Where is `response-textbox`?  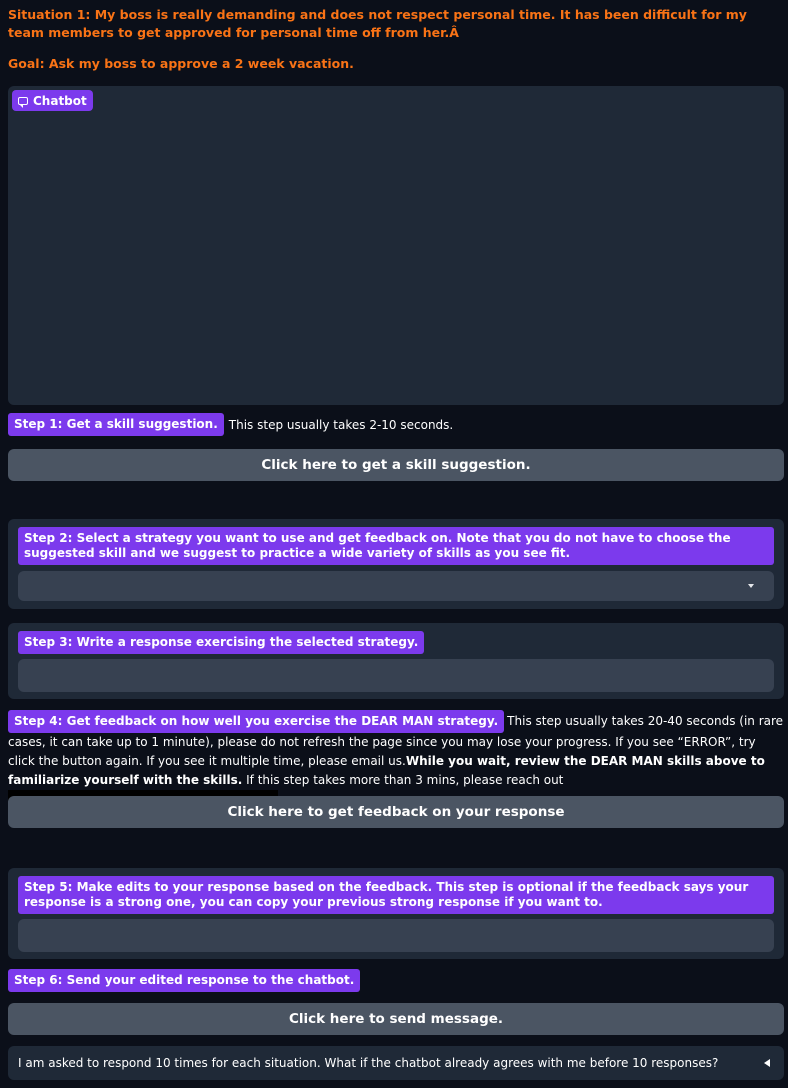
response-textbox is located at coordinates (396, 675).